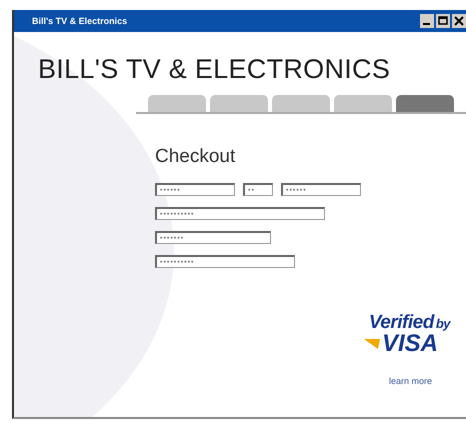 The width and height of the screenshot is (466, 423). Describe the element at coordinates (215, 69) in the screenshot. I see `site-title: BILL'S TV & ELECTRONICS` at that location.